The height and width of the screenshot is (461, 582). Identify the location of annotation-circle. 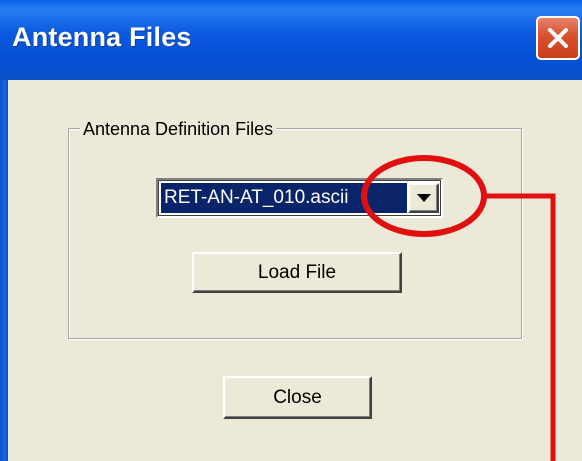
(424, 196).